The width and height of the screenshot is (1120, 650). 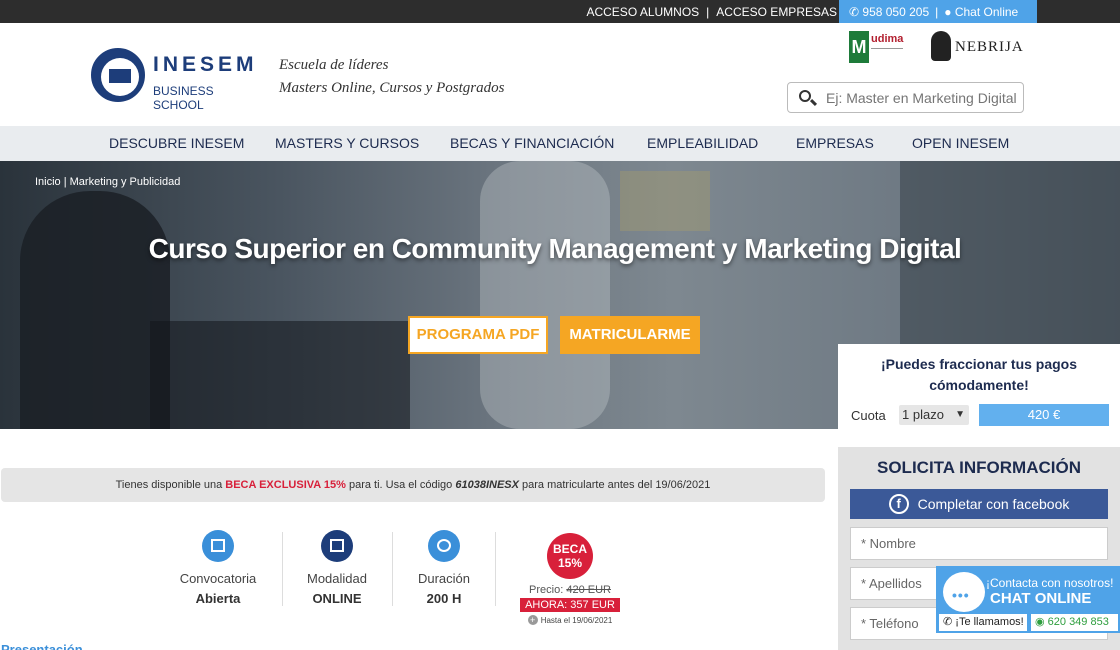 I want to click on acceso-empresas-link: ACCESO EMPRESAS, so click(x=776, y=12).